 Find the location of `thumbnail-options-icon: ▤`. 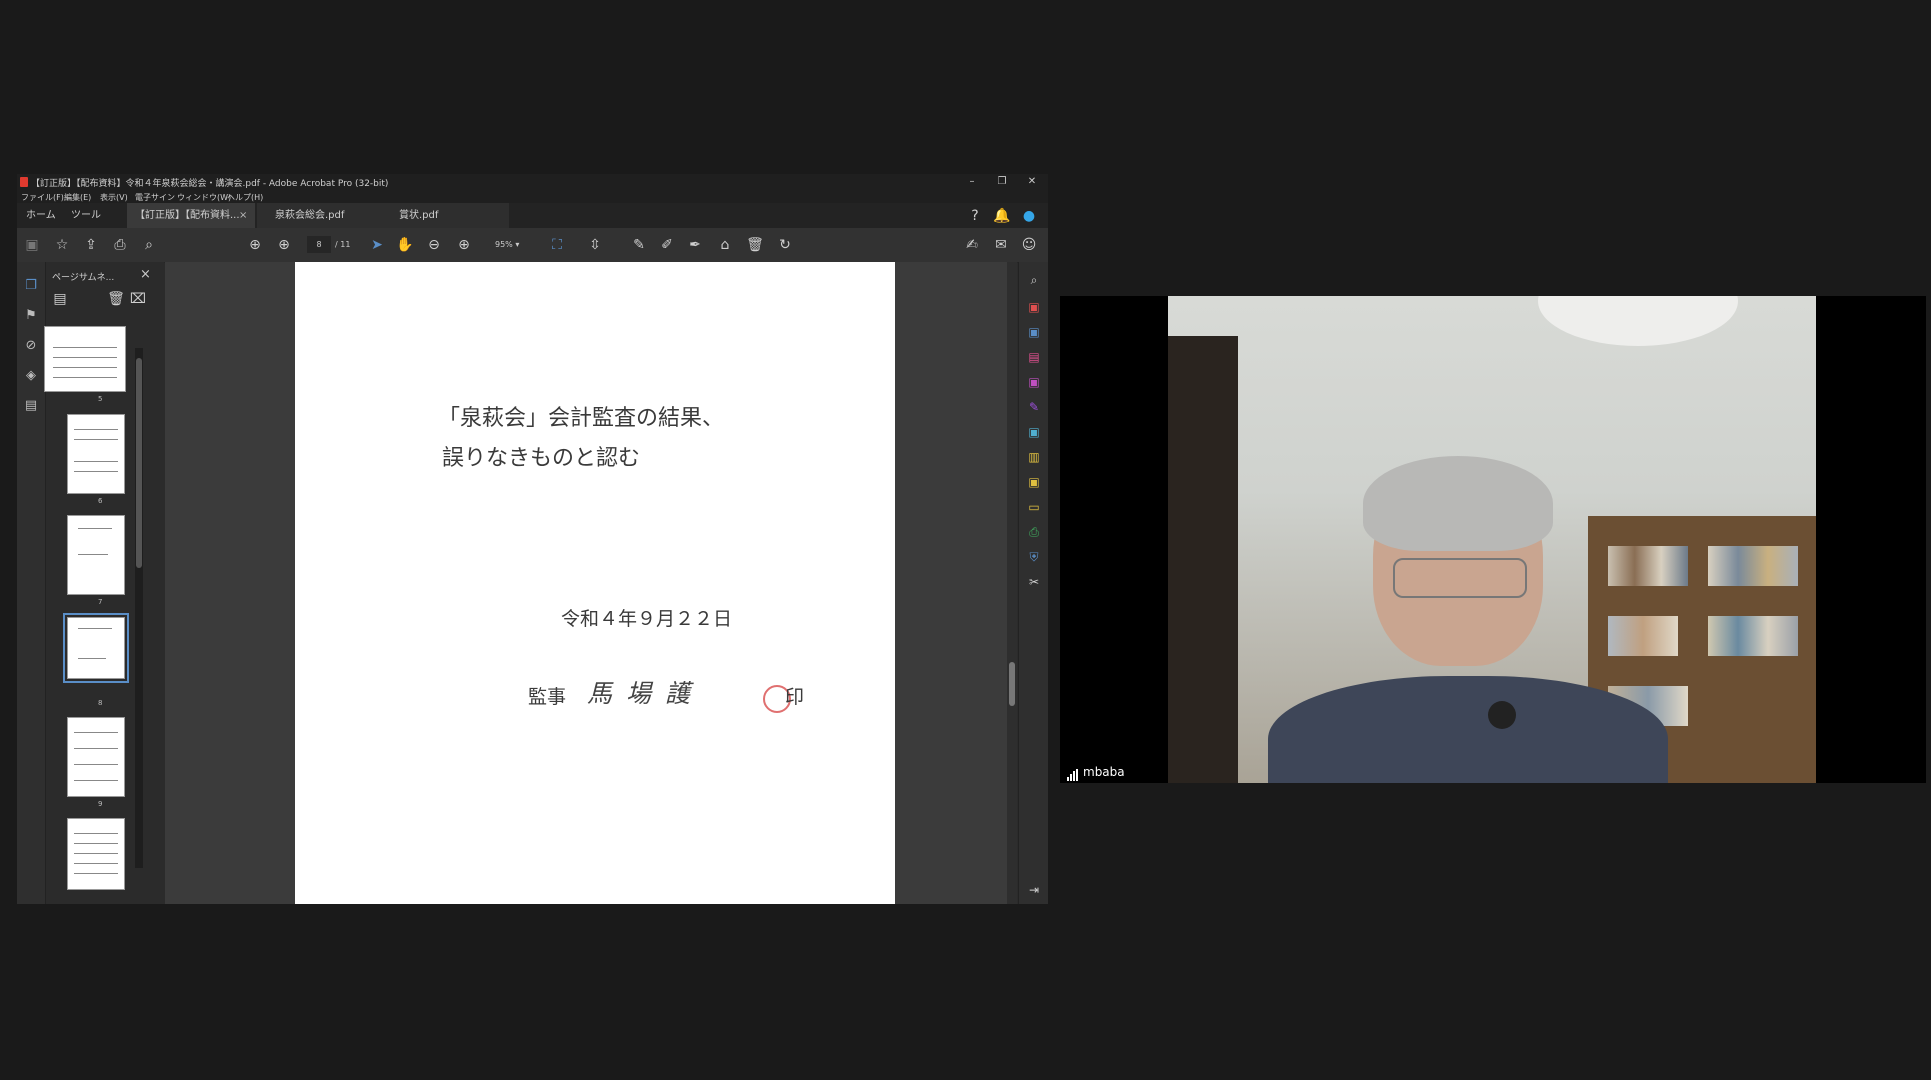

thumbnail-options-icon: ▤ is located at coordinates (60, 299).